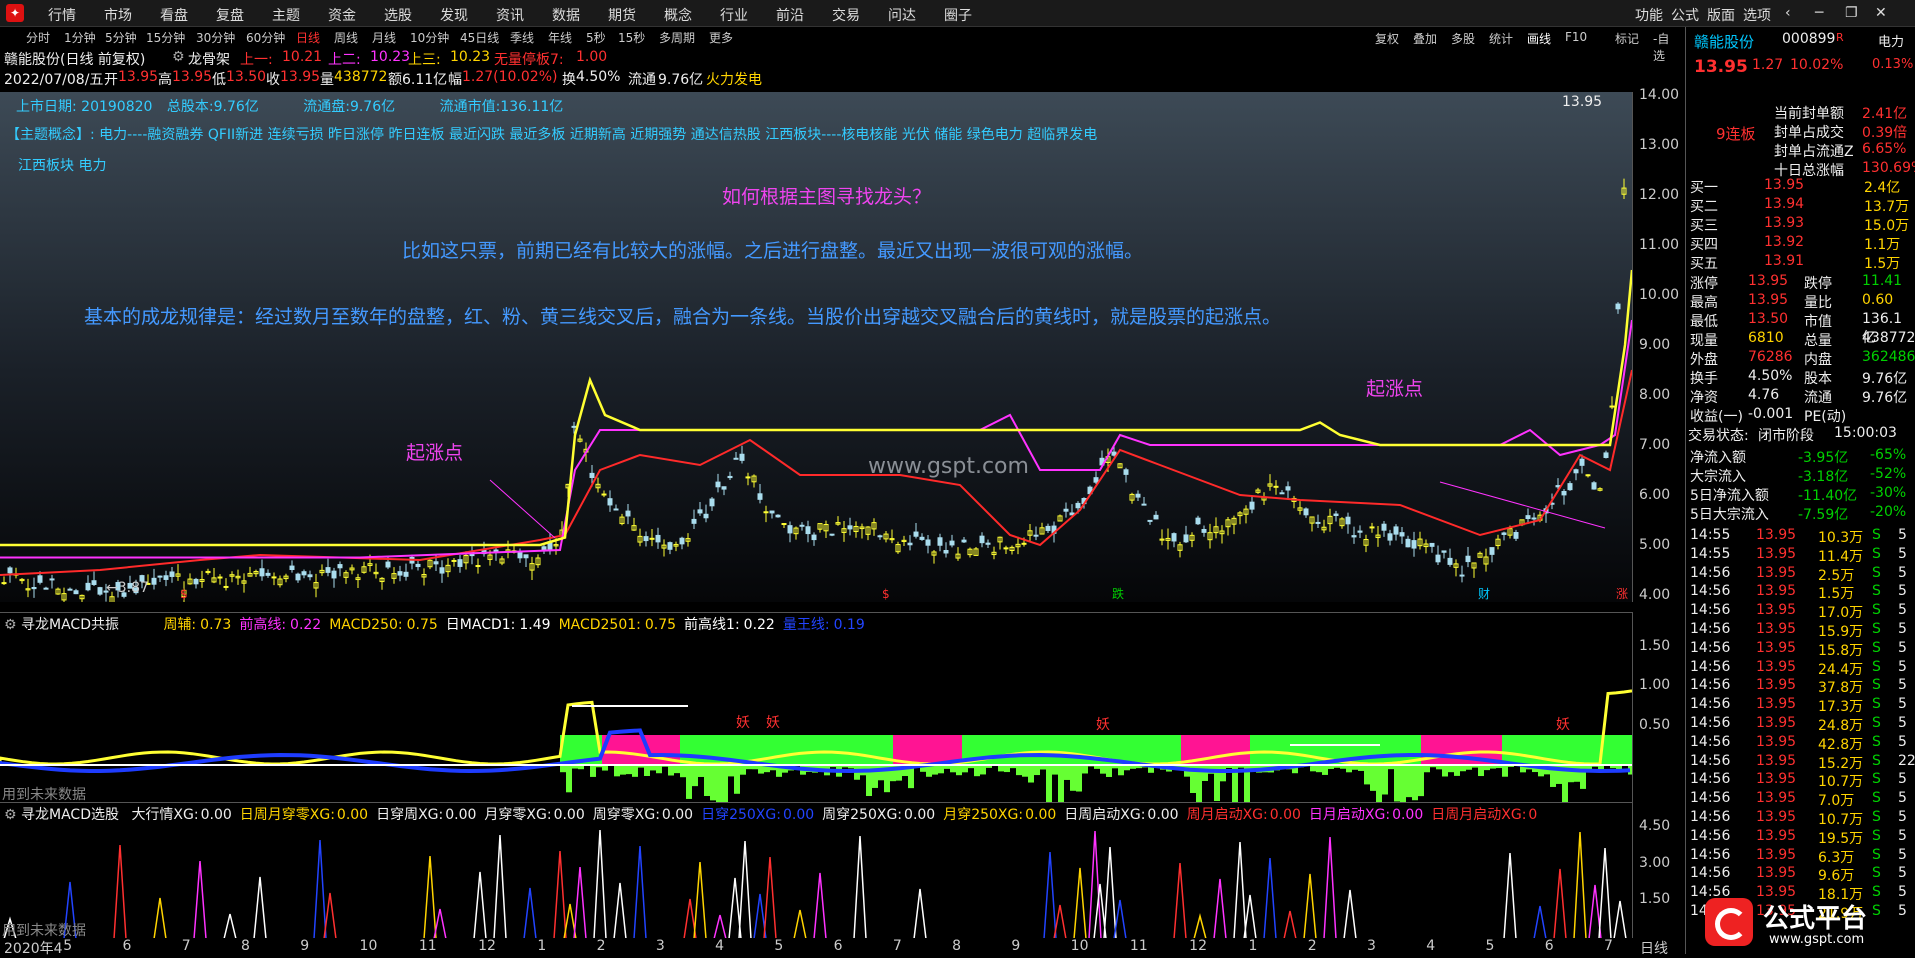 The height and width of the screenshot is (958, 1915). What do you see at coordinates (1627, 38) in the screenshot?
I see `toolbar-item-6: 标记` at bounding box center [1627, 38].